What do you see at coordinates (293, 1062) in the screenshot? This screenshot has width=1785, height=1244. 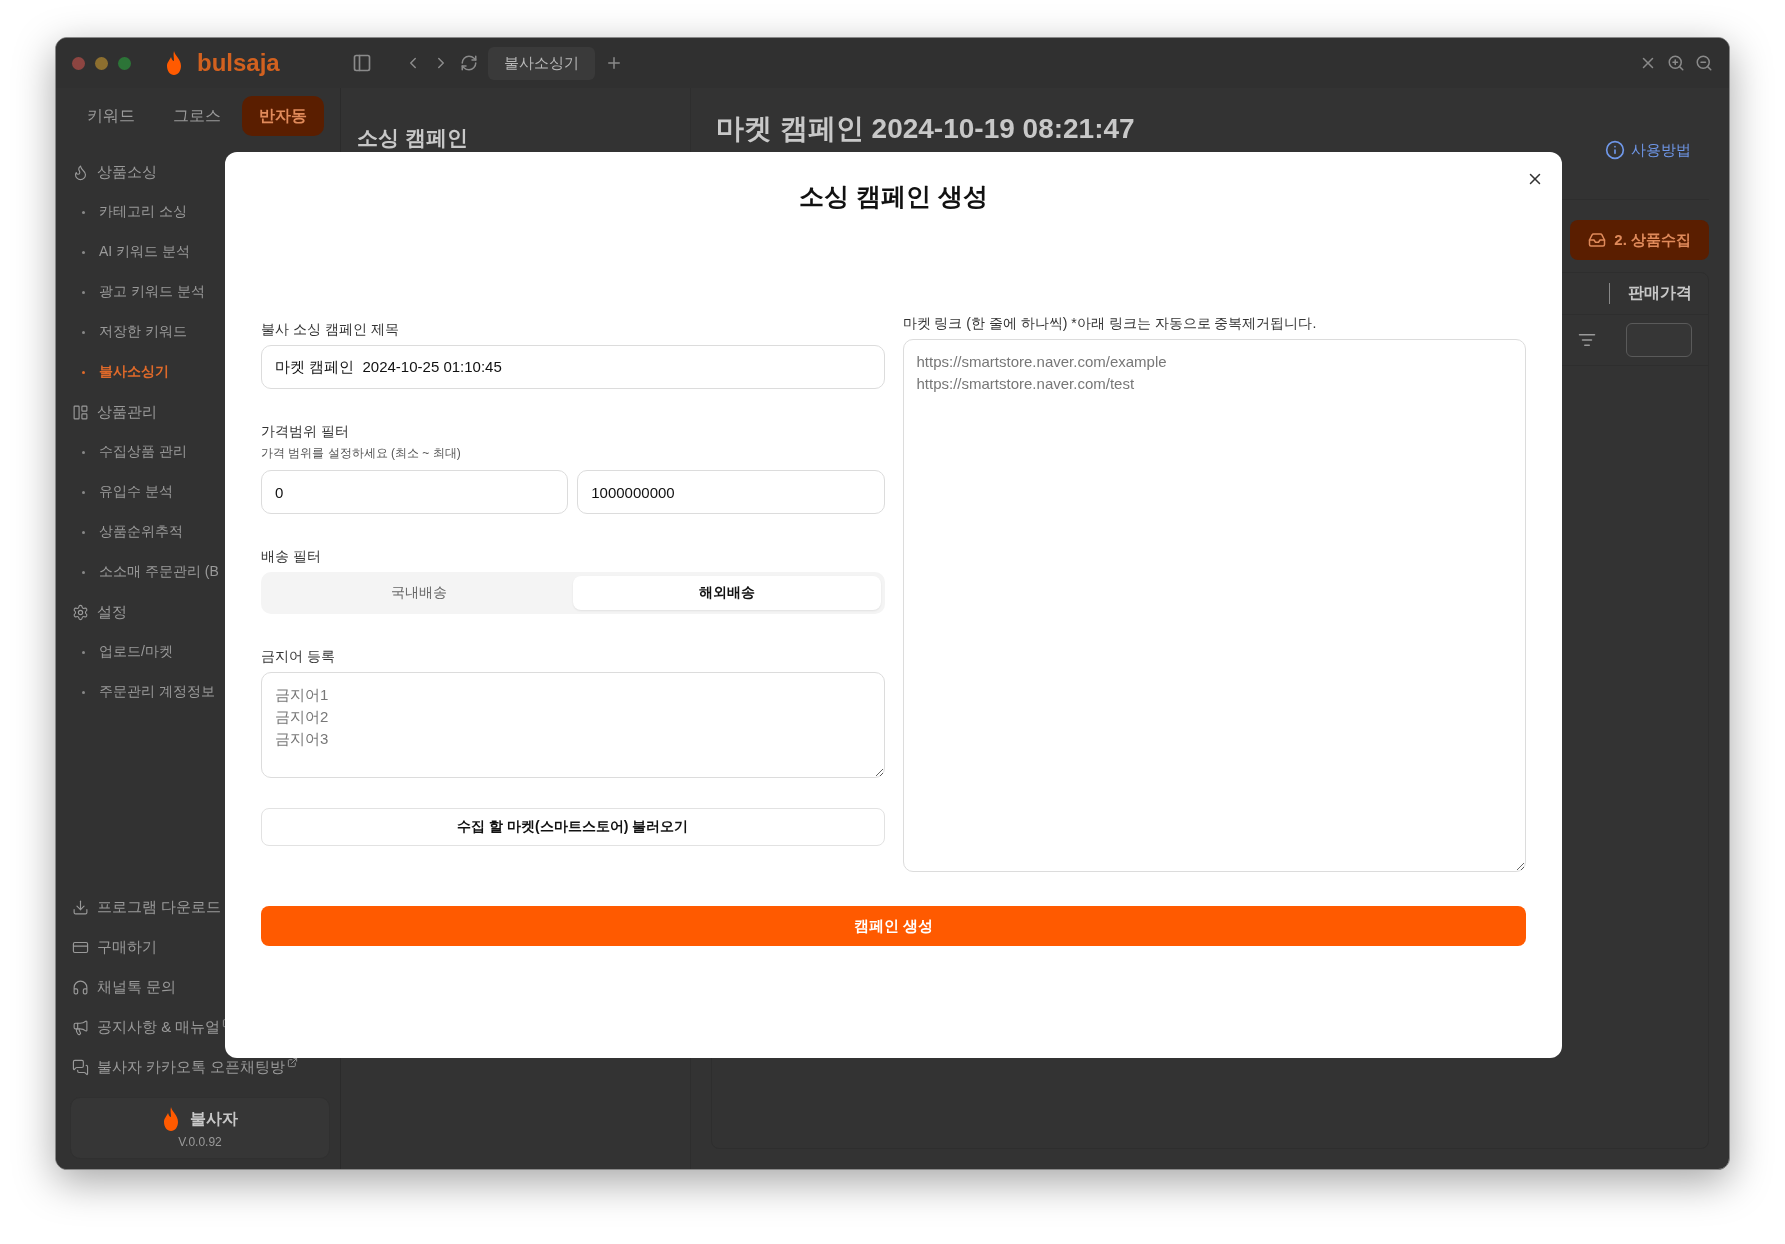 I see `external-link-icon` at bounding box center [293, 1062].